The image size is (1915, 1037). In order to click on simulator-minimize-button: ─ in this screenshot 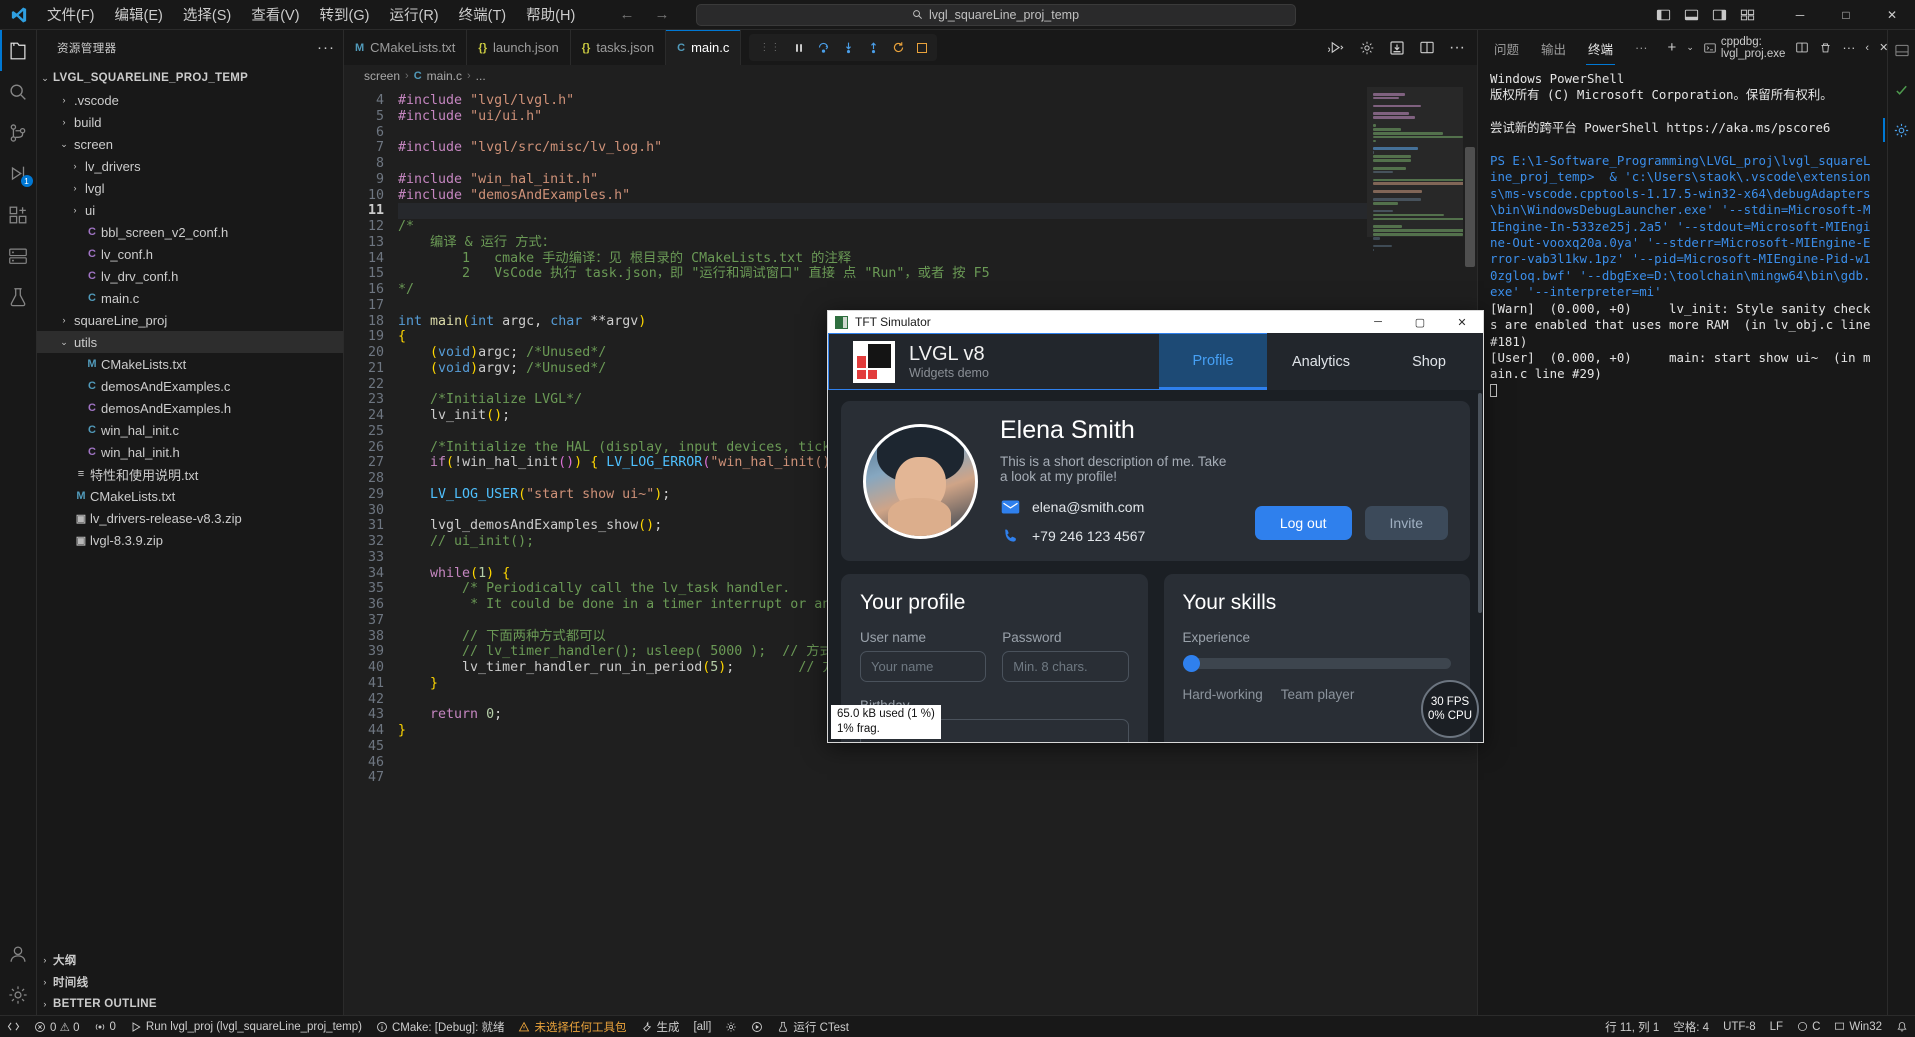, I will do `click(1378, 322)`.